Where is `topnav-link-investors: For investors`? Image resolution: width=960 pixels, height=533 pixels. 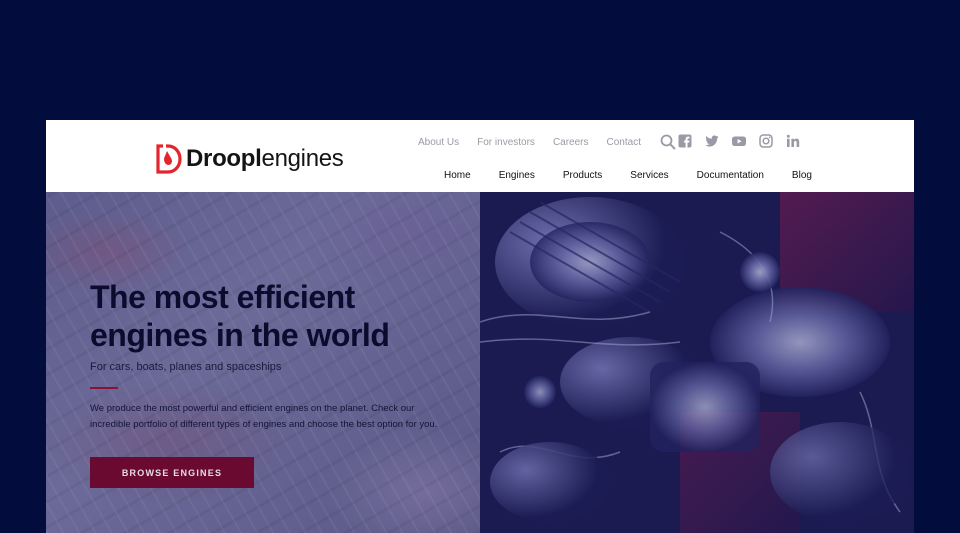 topnav-link-investors: For investors is located at coordinates (506, 142).